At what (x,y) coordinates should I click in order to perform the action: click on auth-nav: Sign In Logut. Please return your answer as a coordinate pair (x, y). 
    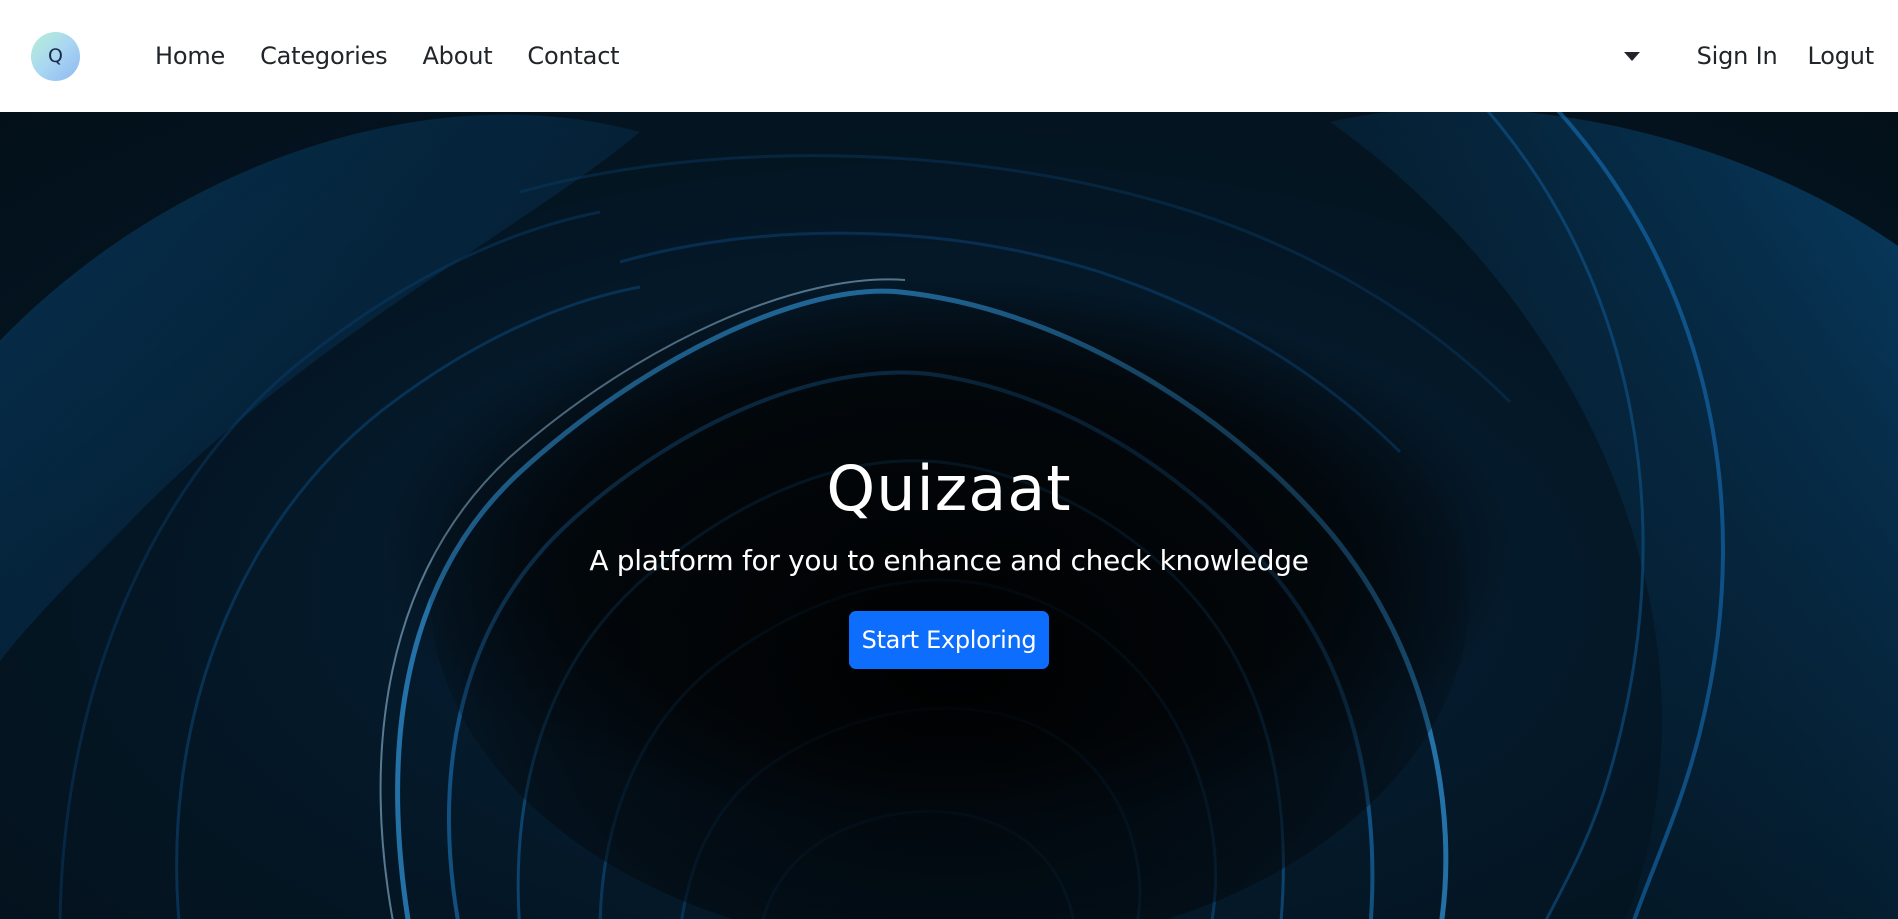
    Looking at the image, I should click on (1760, 56).